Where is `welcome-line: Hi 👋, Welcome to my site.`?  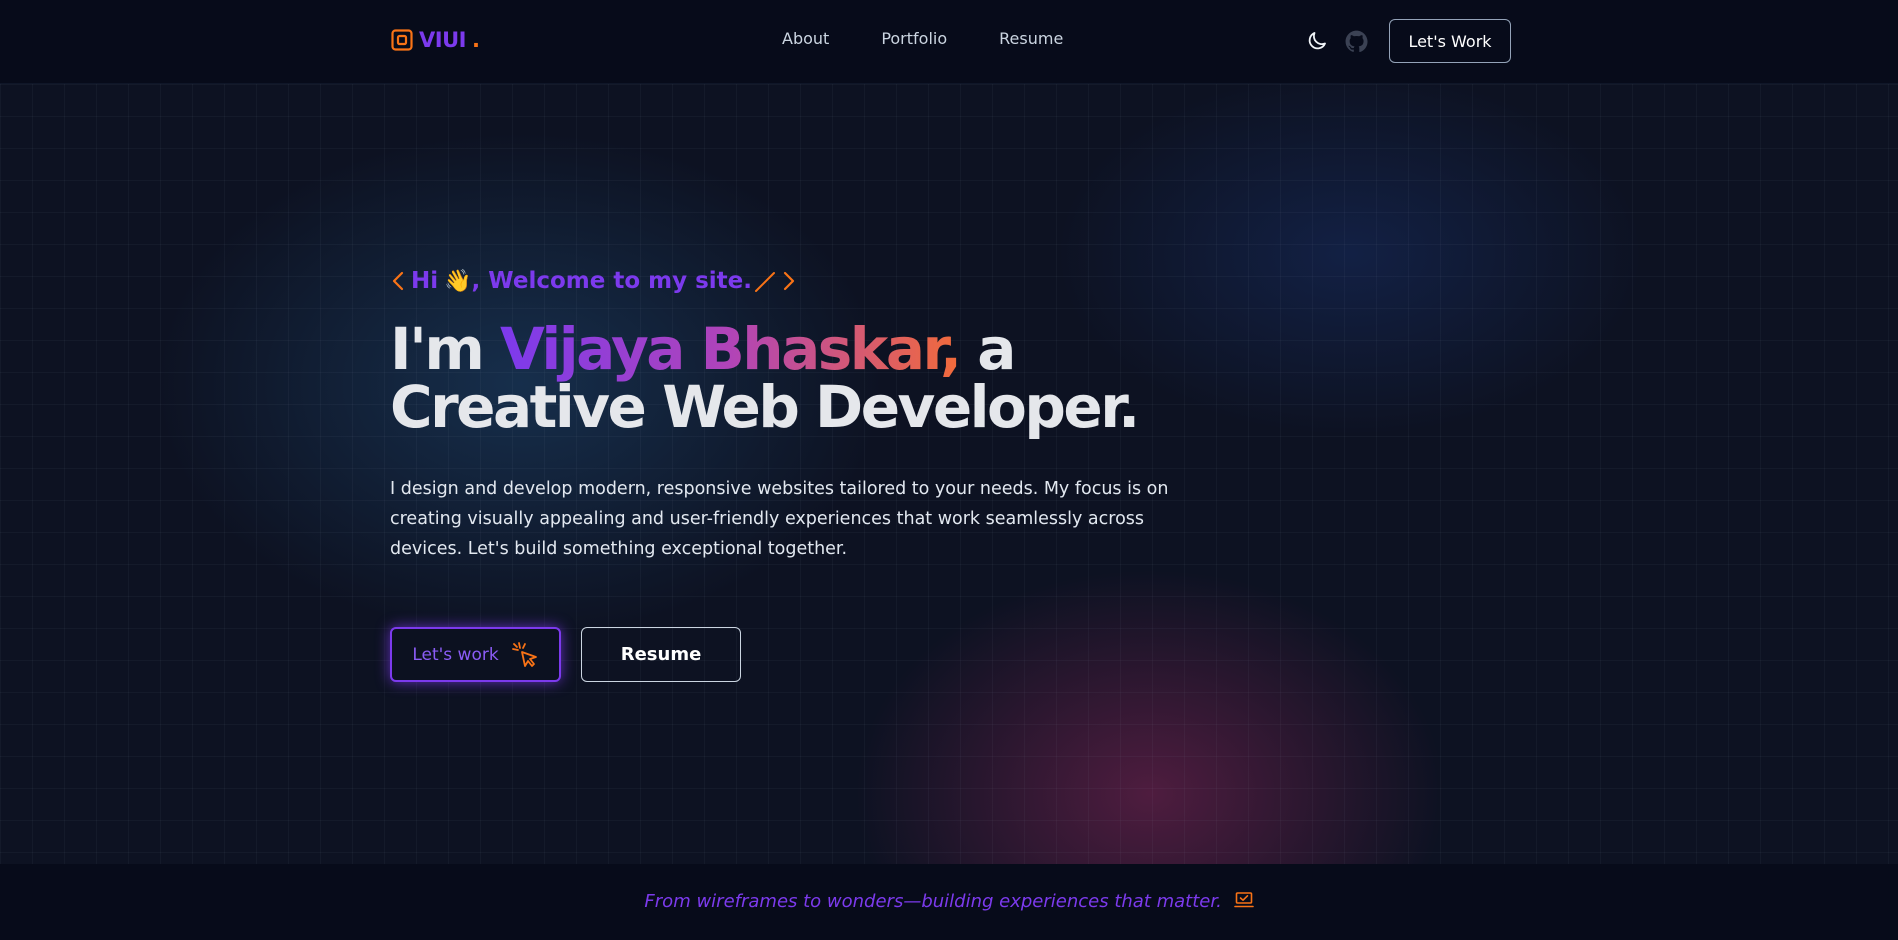 welcome-line: Hi 👋, Welcome to my site. is located at coordinates (593, 281).